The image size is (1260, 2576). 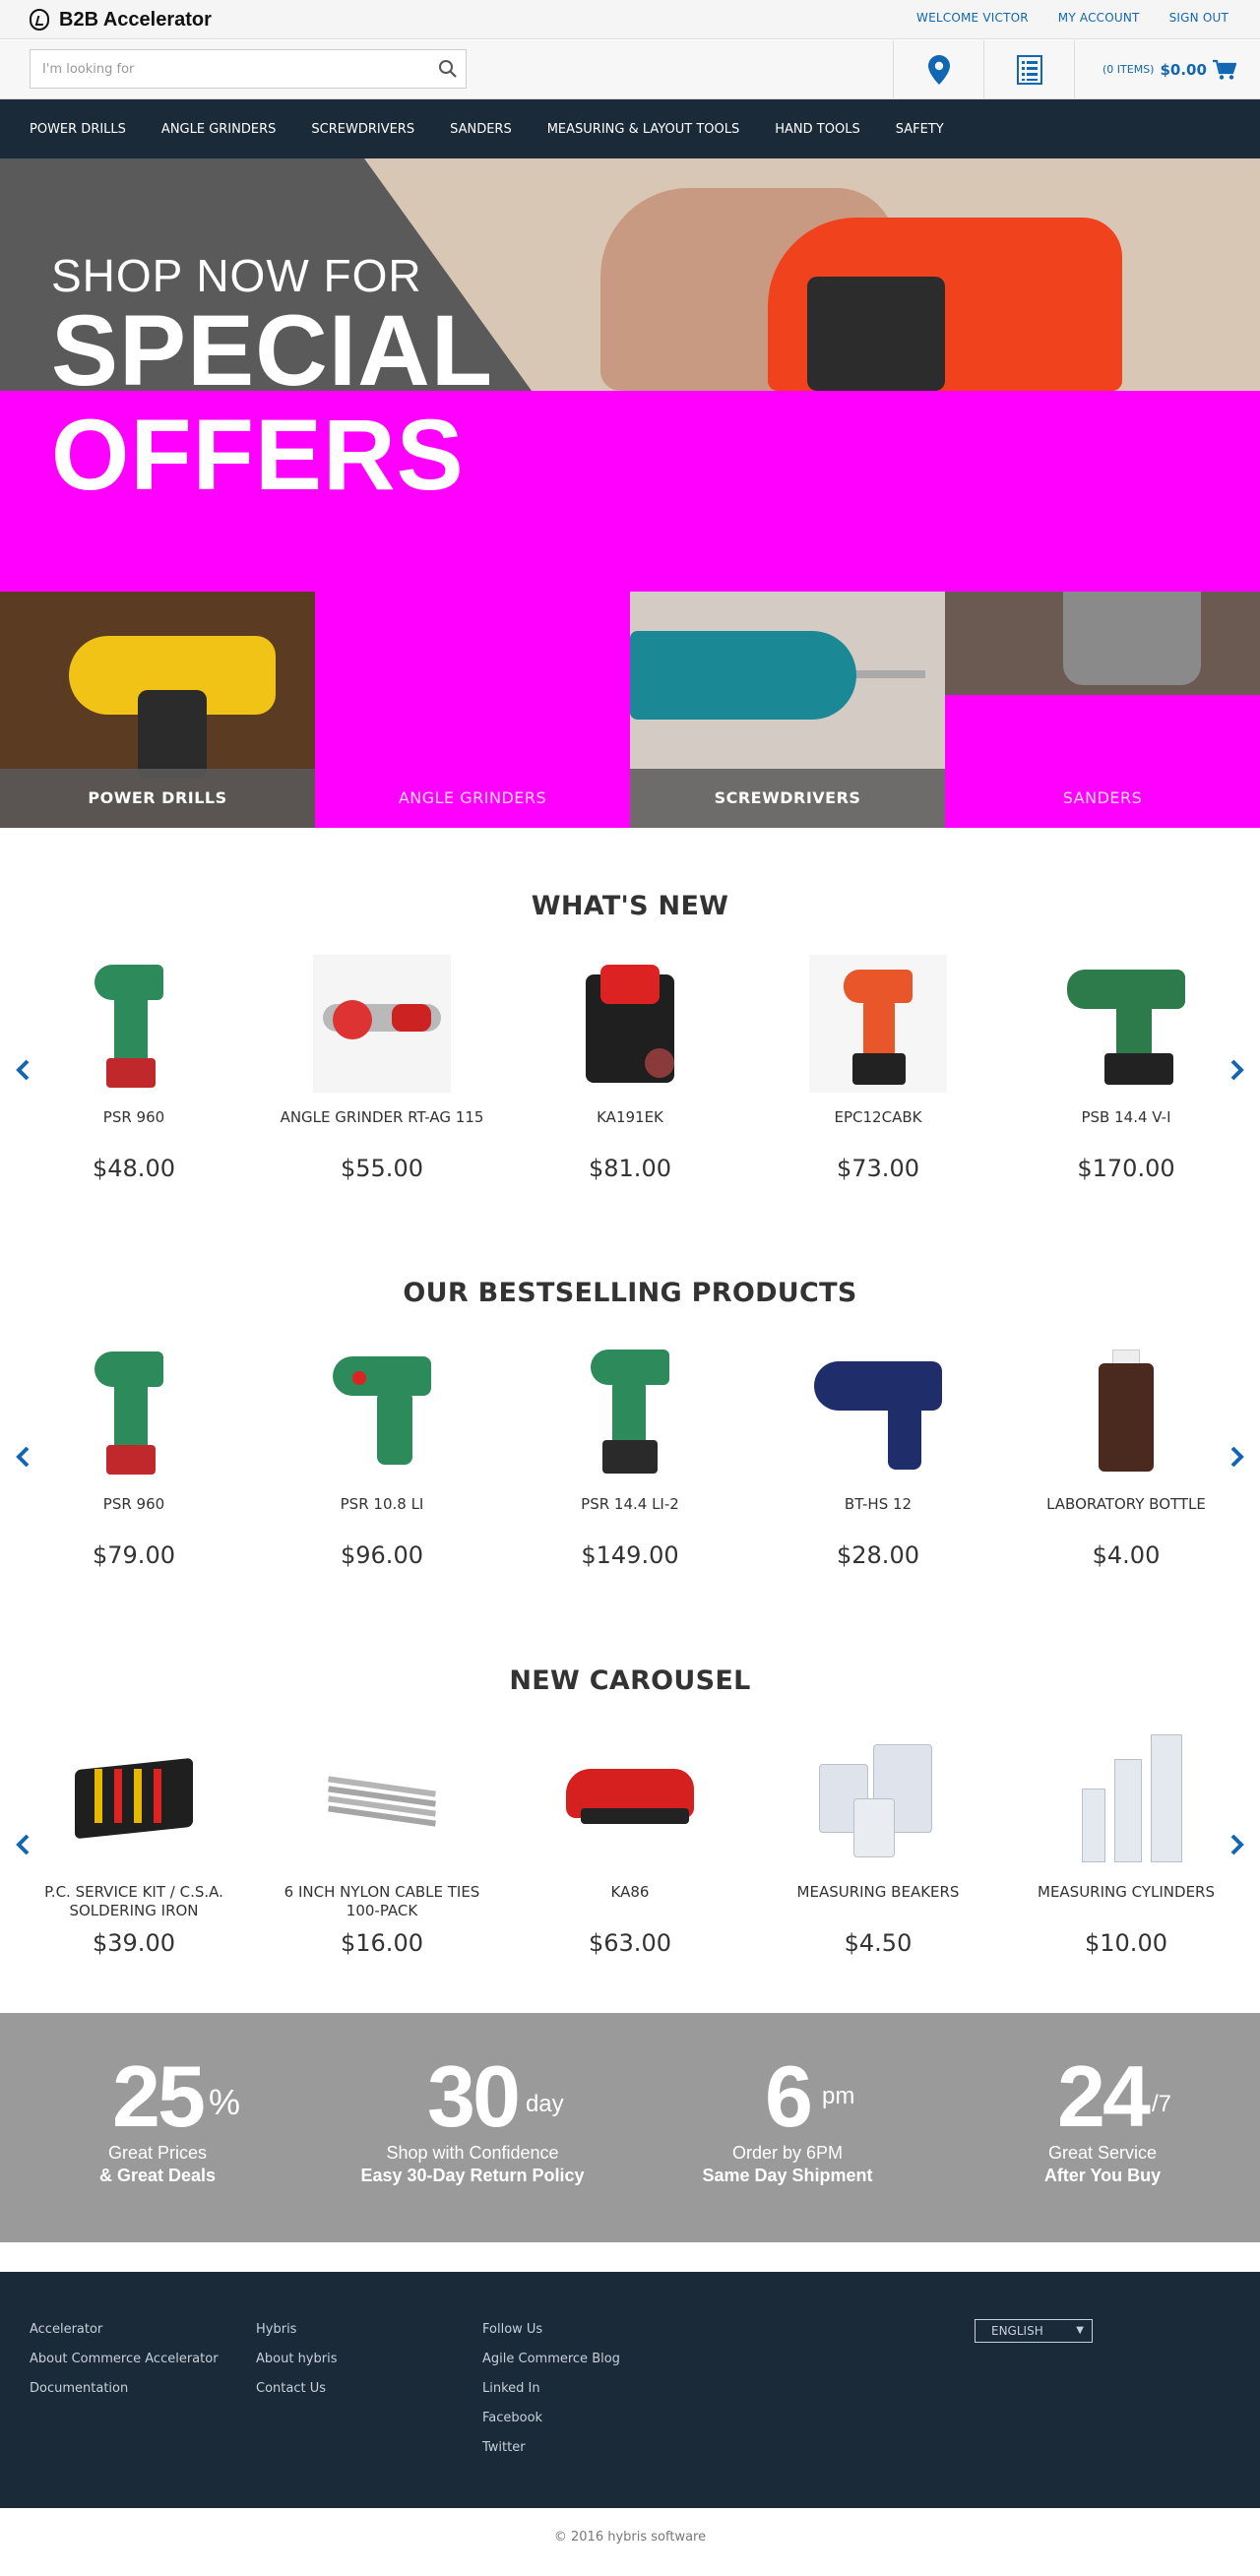 What do you see at coordinates (630, 1680) in the screenshot?
I see `new-carousel-title: NEW CAROUSEL` at bounding box center [630, 1680].